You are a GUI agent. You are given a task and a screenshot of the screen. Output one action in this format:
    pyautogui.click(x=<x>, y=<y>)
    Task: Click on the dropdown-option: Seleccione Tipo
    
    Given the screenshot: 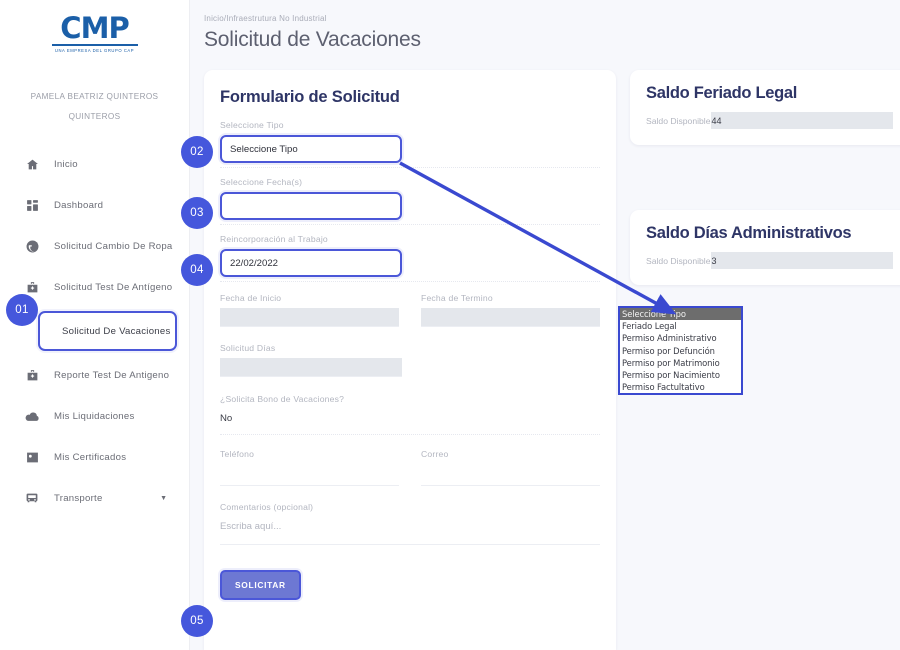 What is the action you would take?
    pyautogui.click(x=680, y=314)
    